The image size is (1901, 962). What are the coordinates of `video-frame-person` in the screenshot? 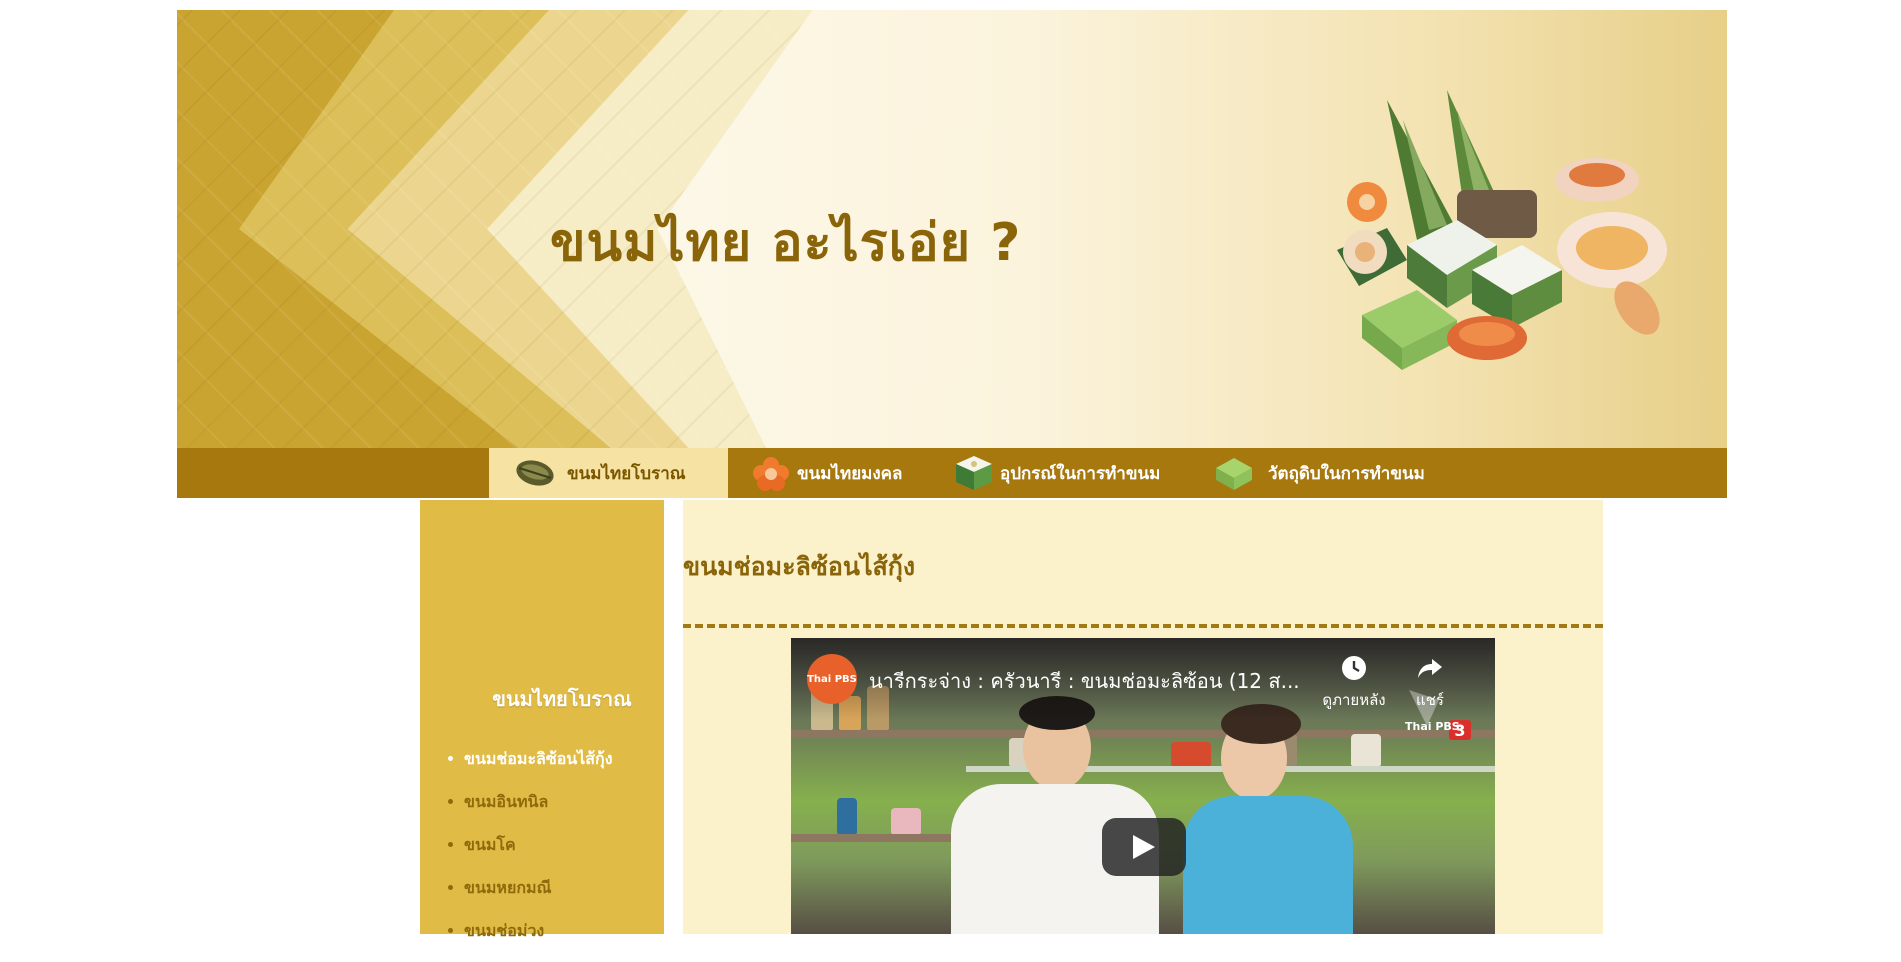 It's located at (1268, 865).